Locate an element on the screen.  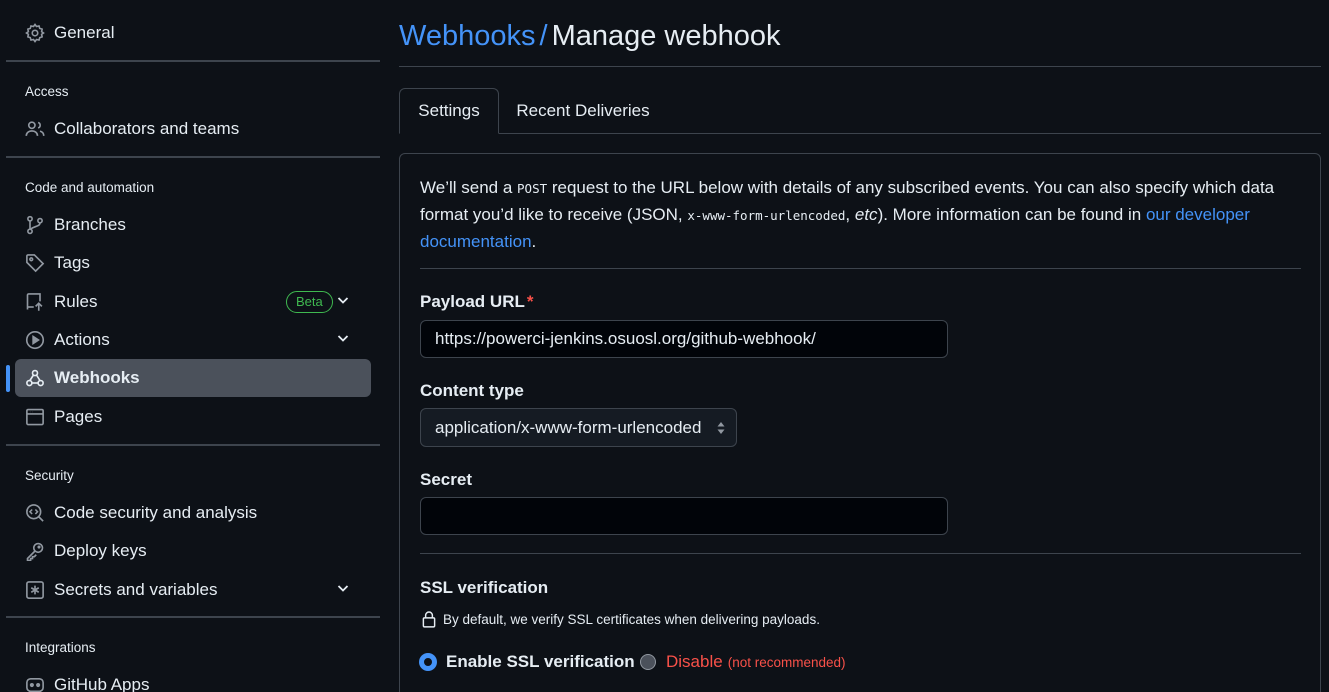
title-divider is located at coordinates (860, 66).